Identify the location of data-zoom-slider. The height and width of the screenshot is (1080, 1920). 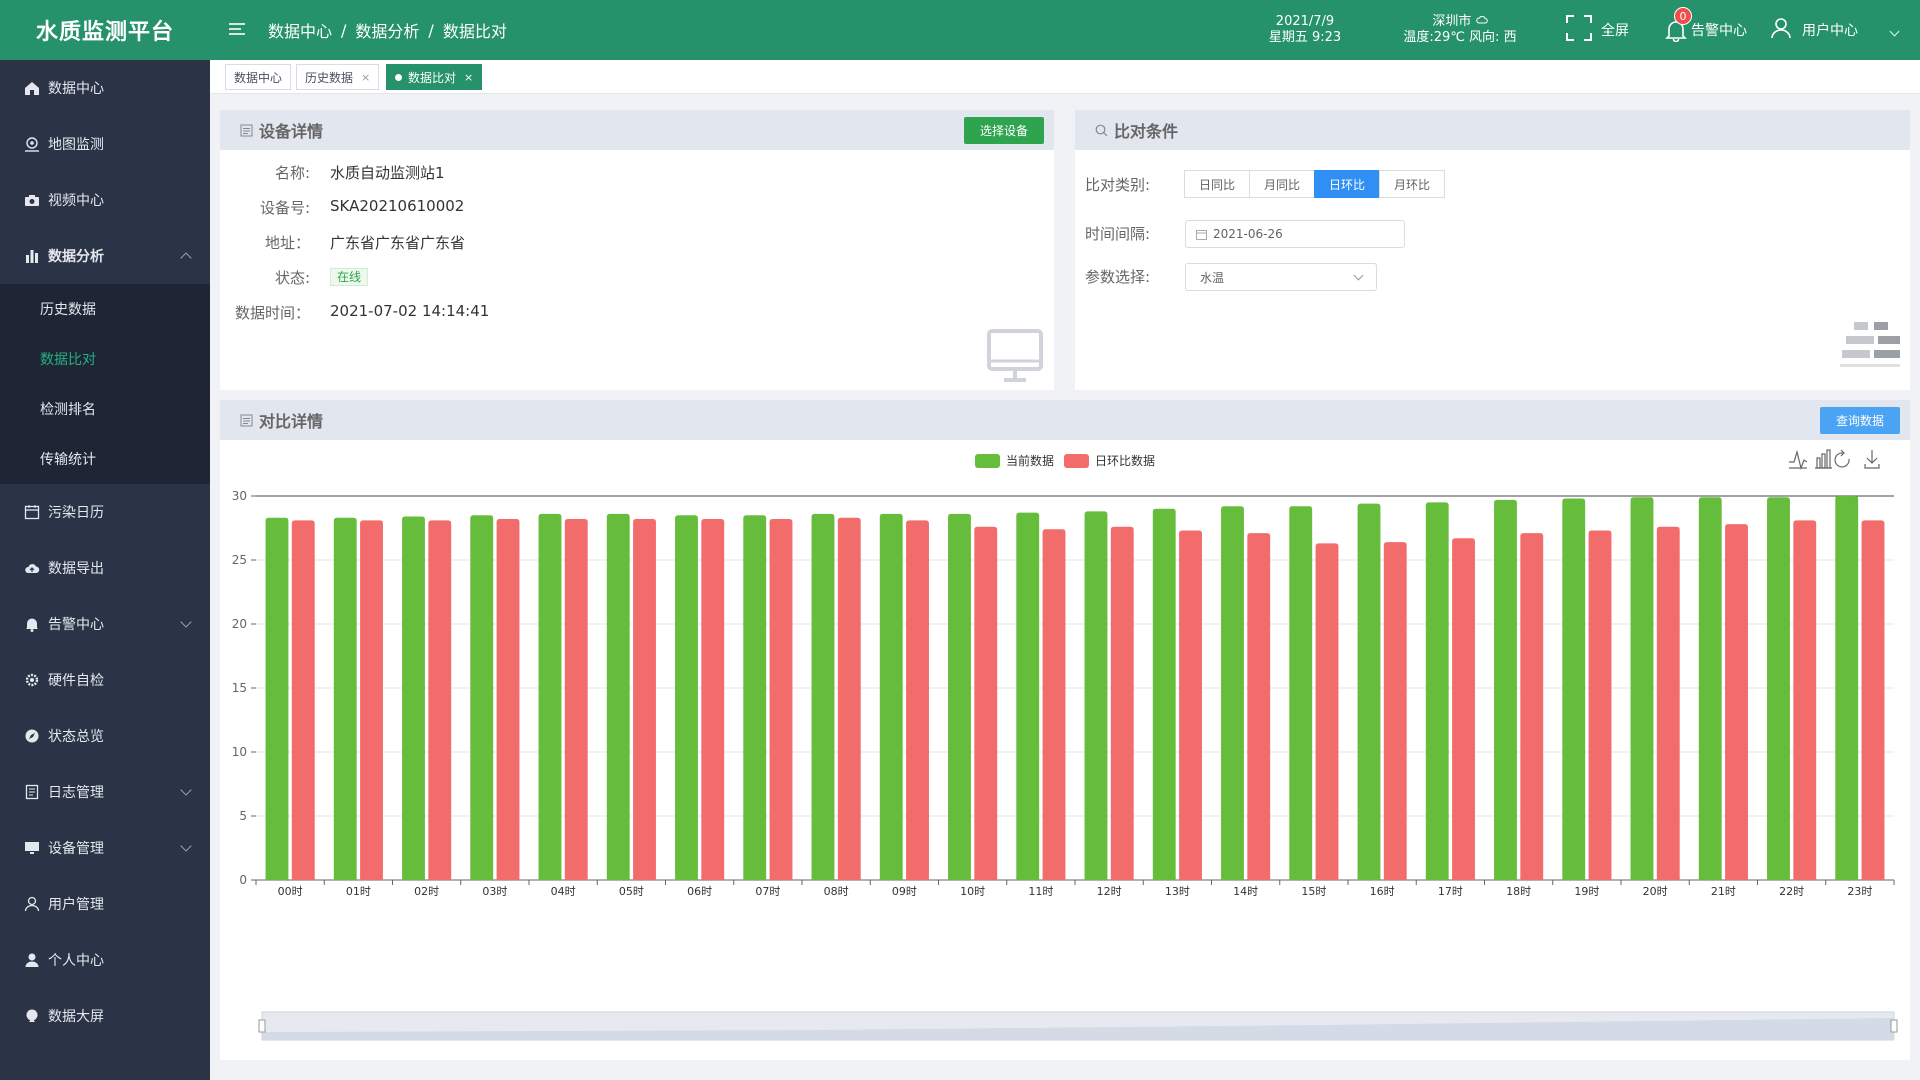
(1078, 1026).